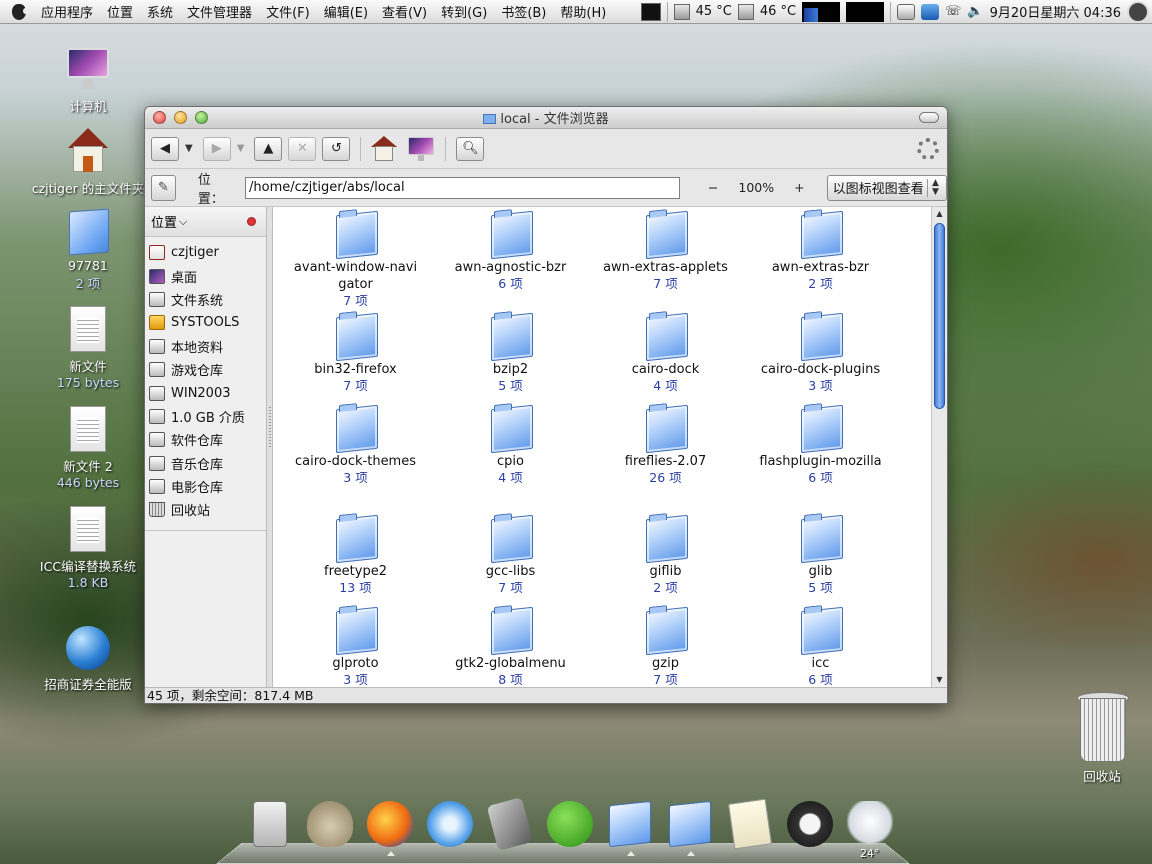  Describe the element at coordinates (820, 262) in the screenshot. I see `folder-item: awn-extras-bzr 2 项` at that location.